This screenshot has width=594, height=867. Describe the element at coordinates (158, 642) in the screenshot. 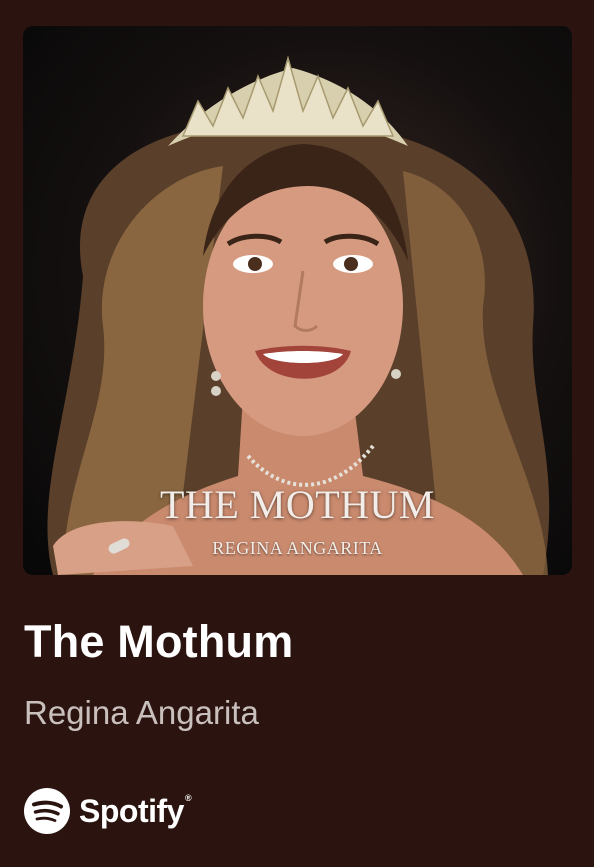

I see `track-title: The Mothum` at that location.